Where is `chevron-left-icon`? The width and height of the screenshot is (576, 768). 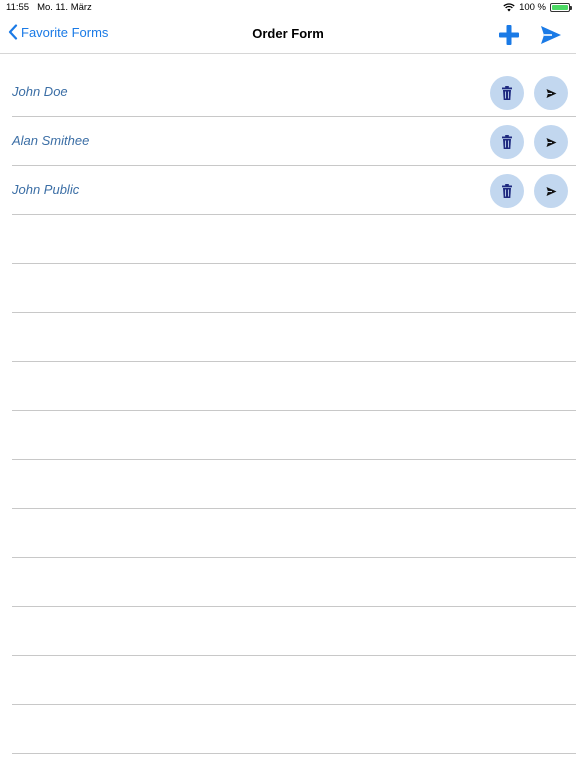
chevron-left-icon is located at coordinates (13, 32).